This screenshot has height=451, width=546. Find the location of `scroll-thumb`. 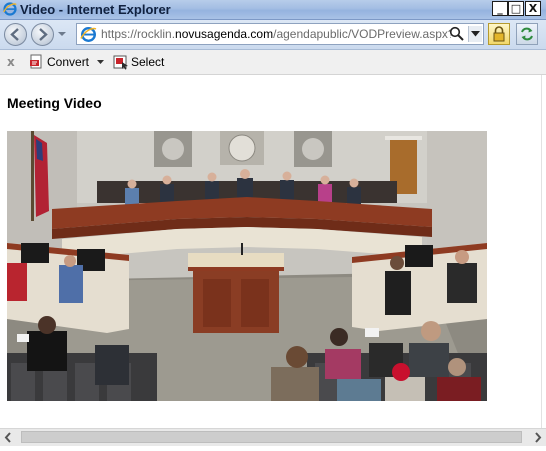

scroll-thumb is located at coordinates (271, 437).